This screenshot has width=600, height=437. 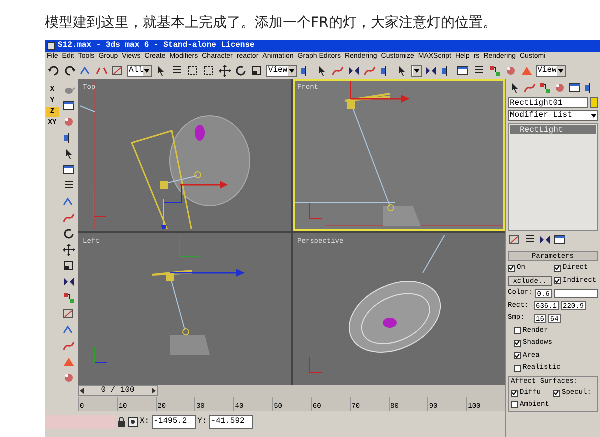 What do you see at coordinates (145, 422) in the screenshot?
I see `coordinate-label: X:` at bounding box center [145, 422].